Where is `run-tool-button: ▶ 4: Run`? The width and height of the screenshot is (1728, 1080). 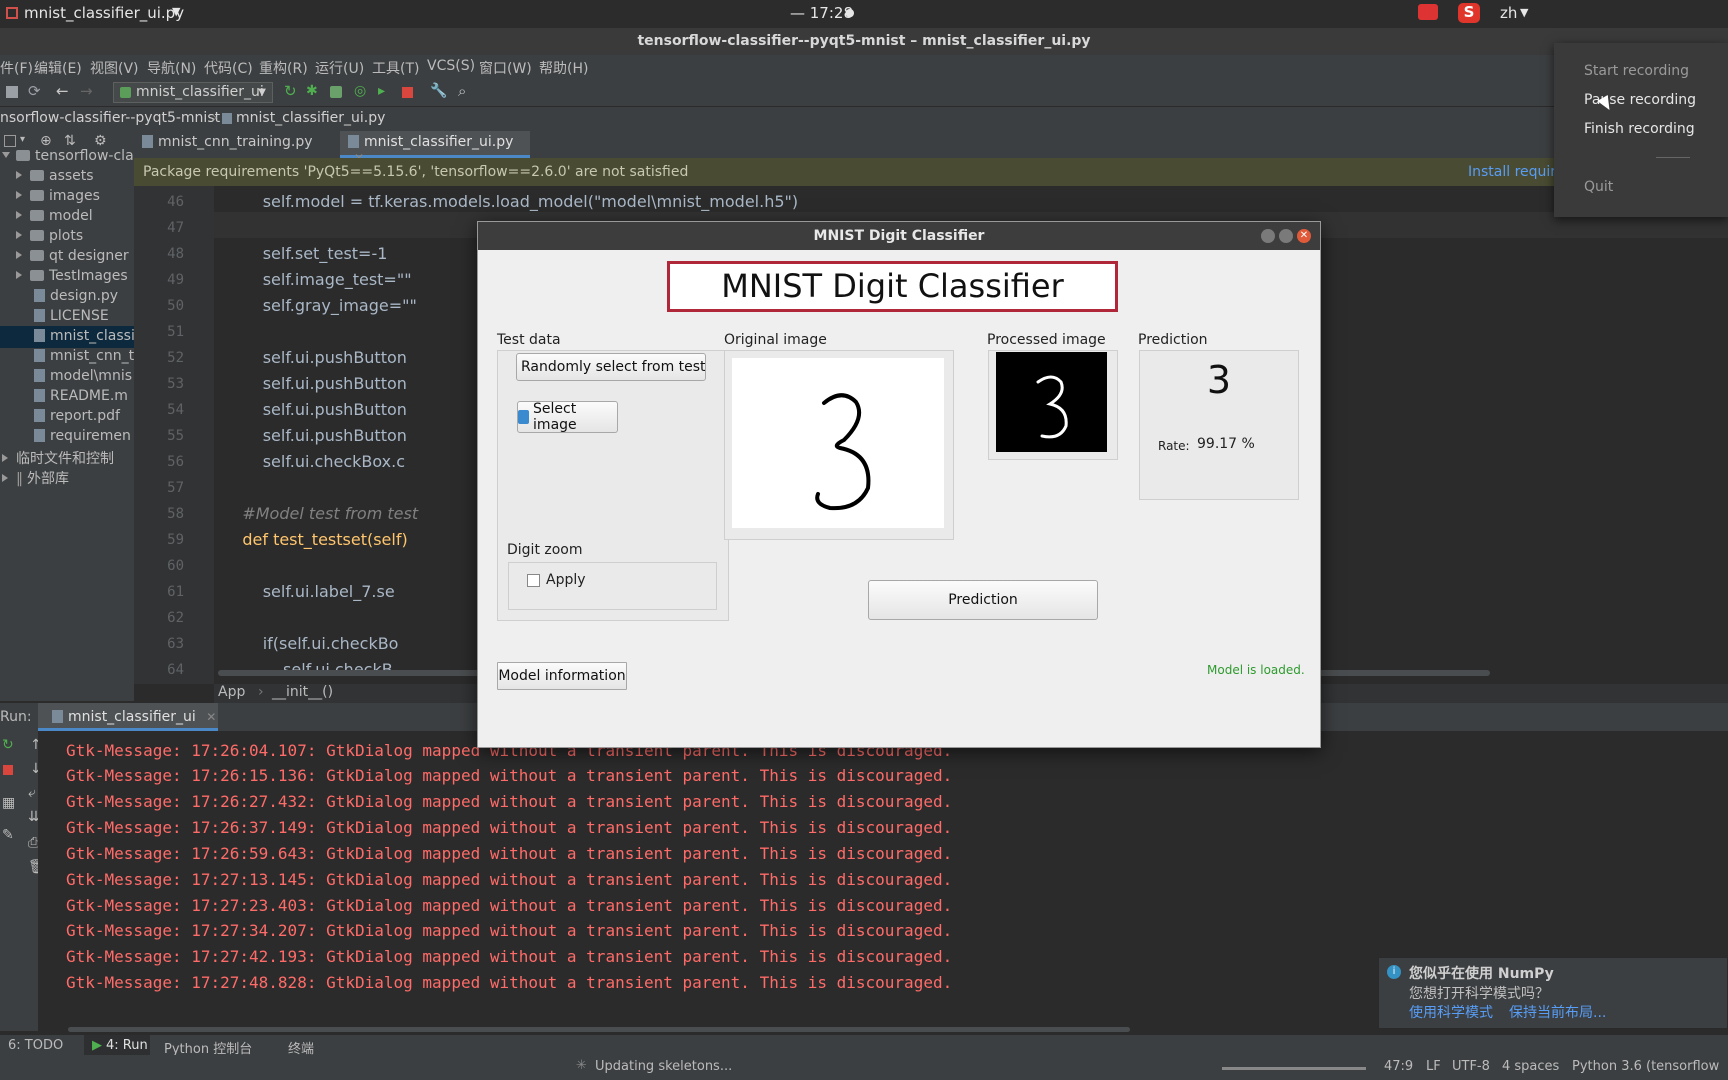
run-tool-button: ▶ 4: Run is located at coordinates (117, 1046).